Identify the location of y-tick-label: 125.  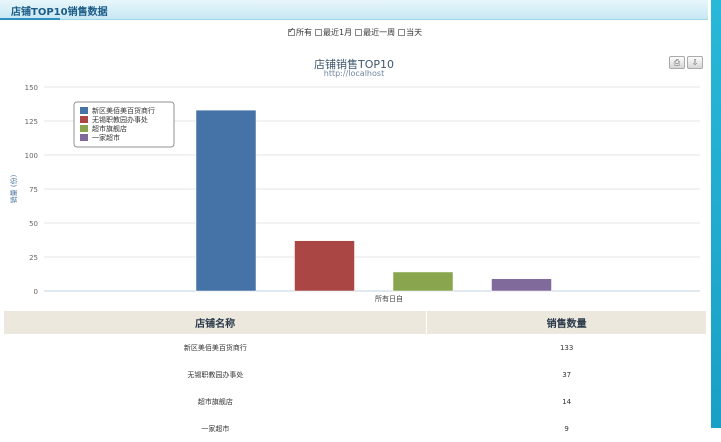
(31, 122).